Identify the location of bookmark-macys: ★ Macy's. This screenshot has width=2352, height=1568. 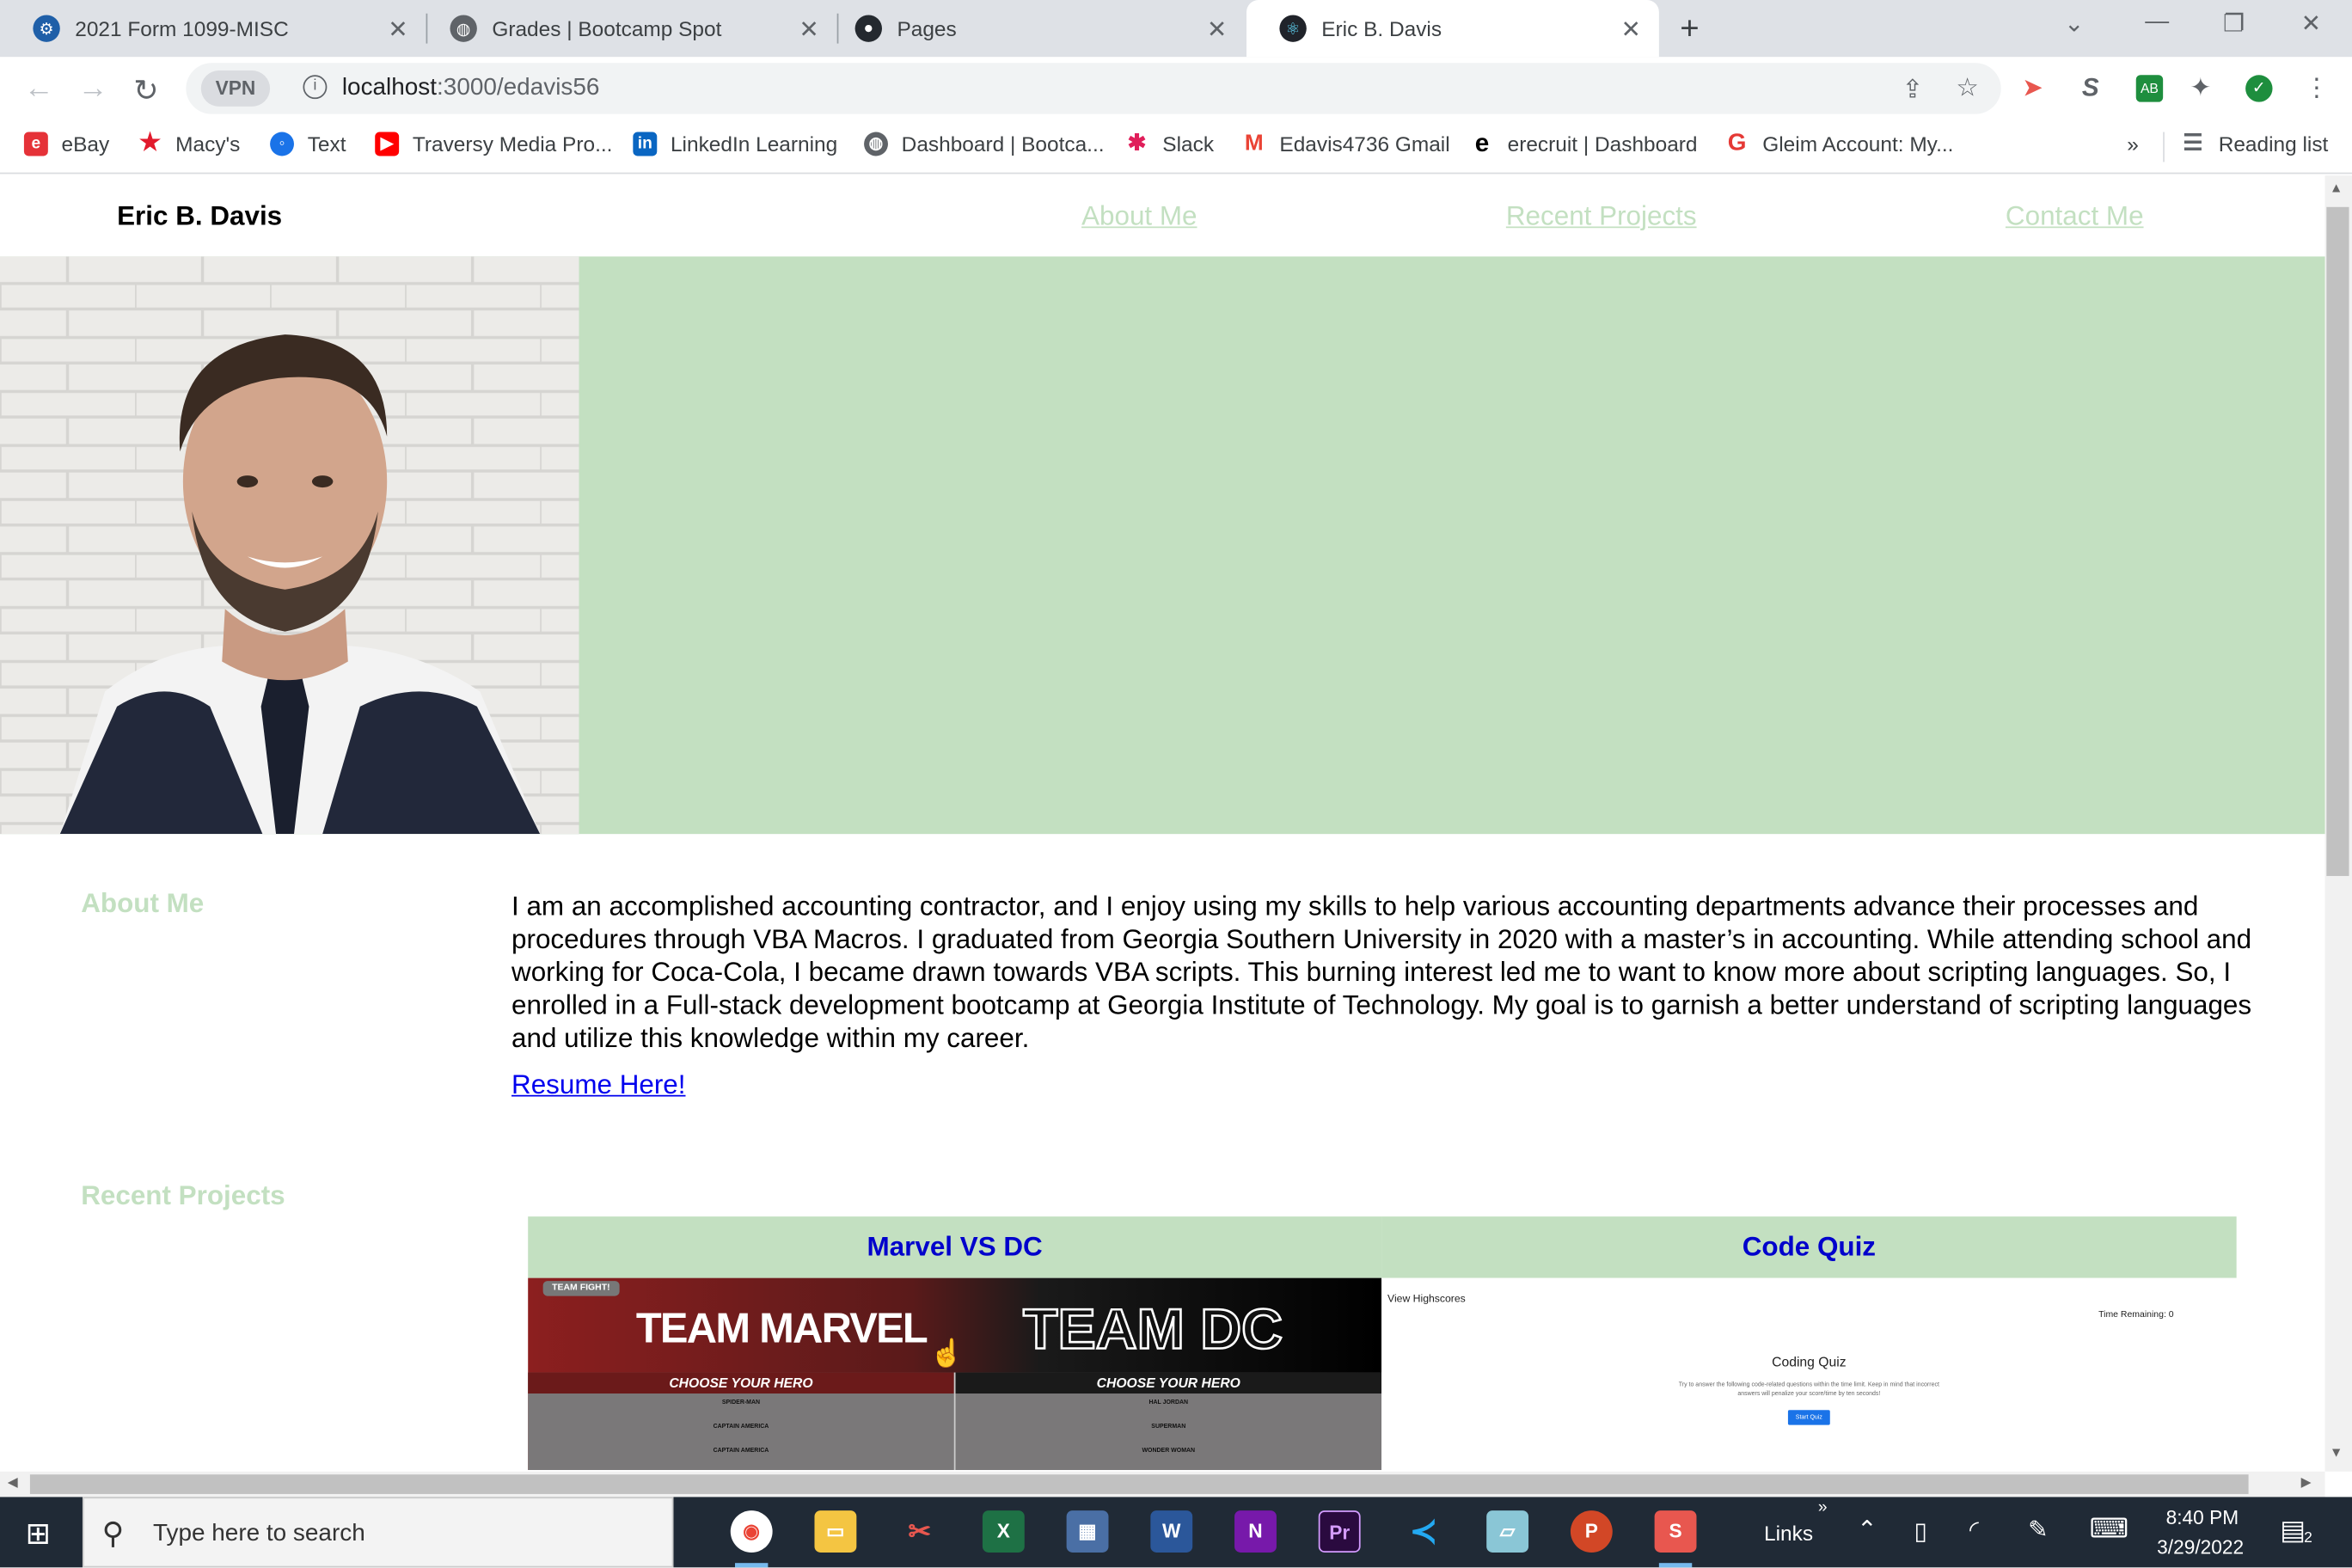
(189, 143).